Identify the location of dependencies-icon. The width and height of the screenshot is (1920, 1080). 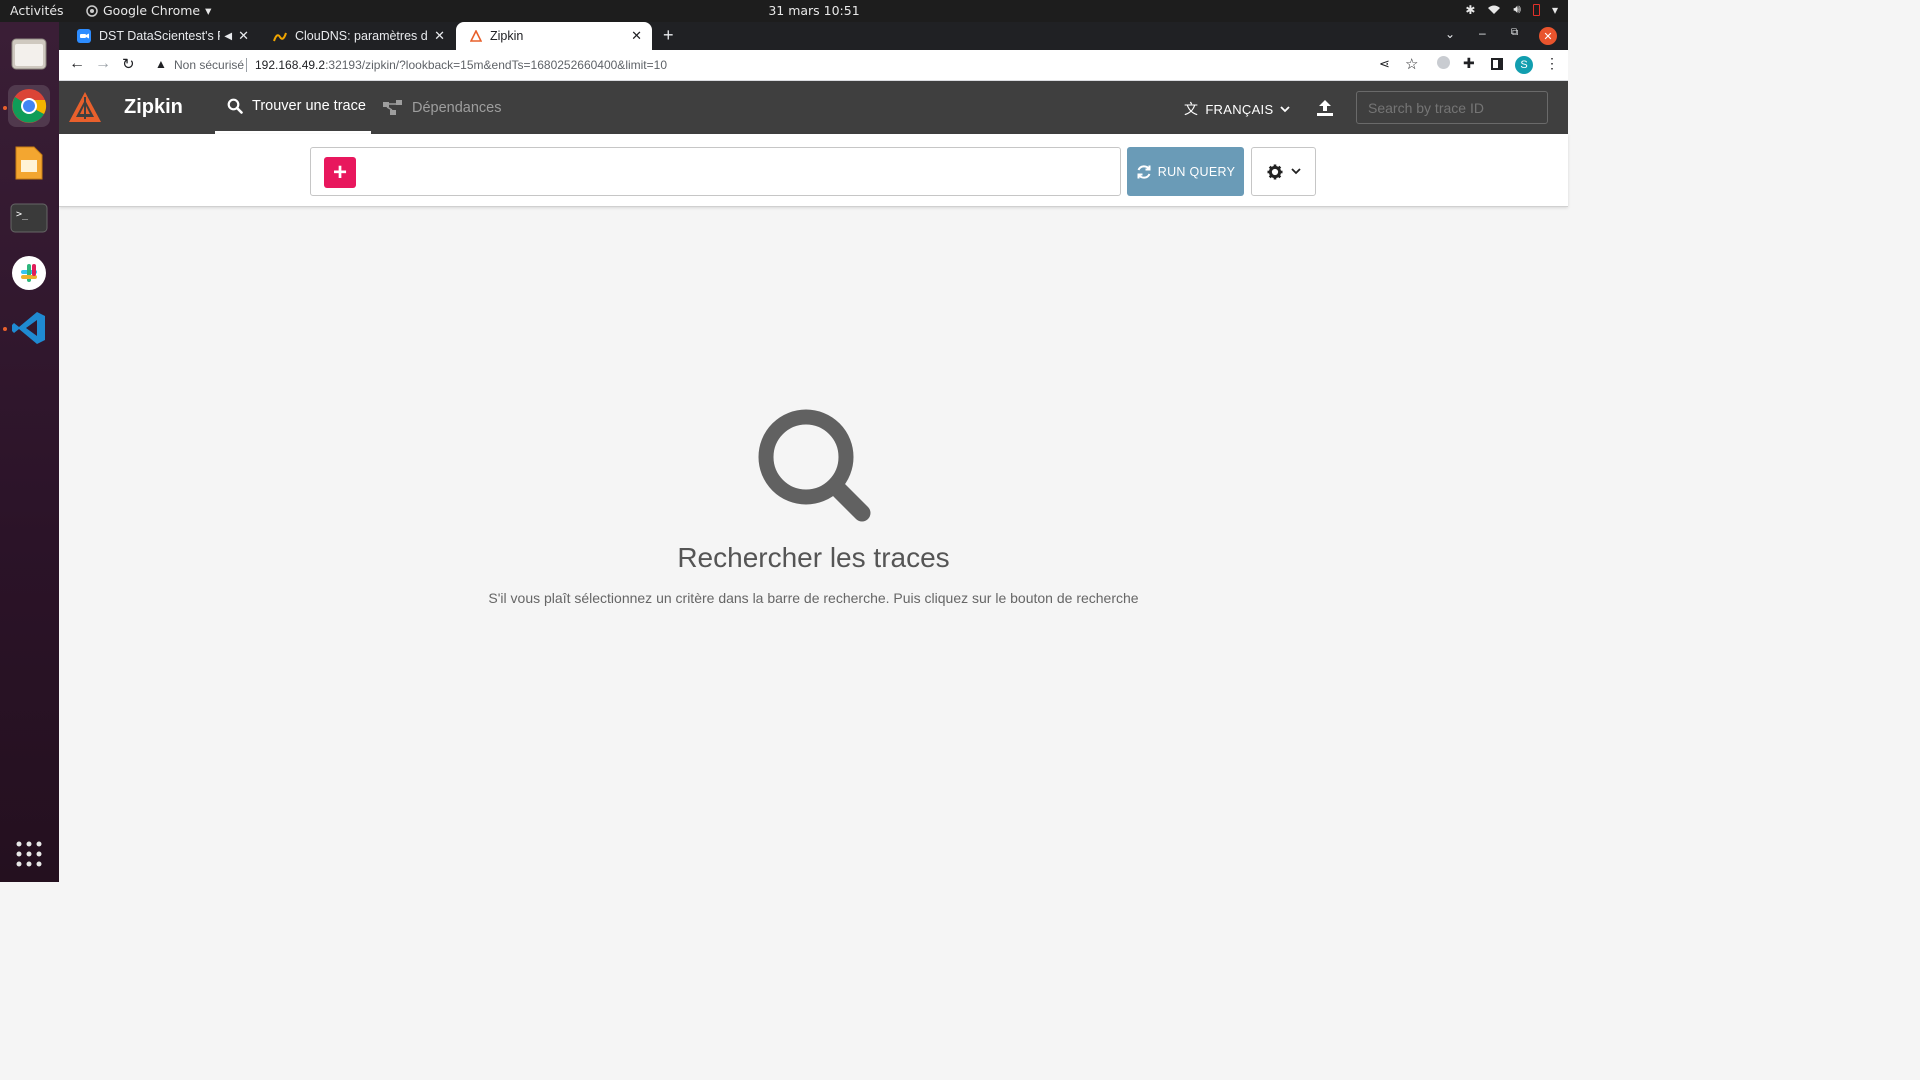
(392, 107).